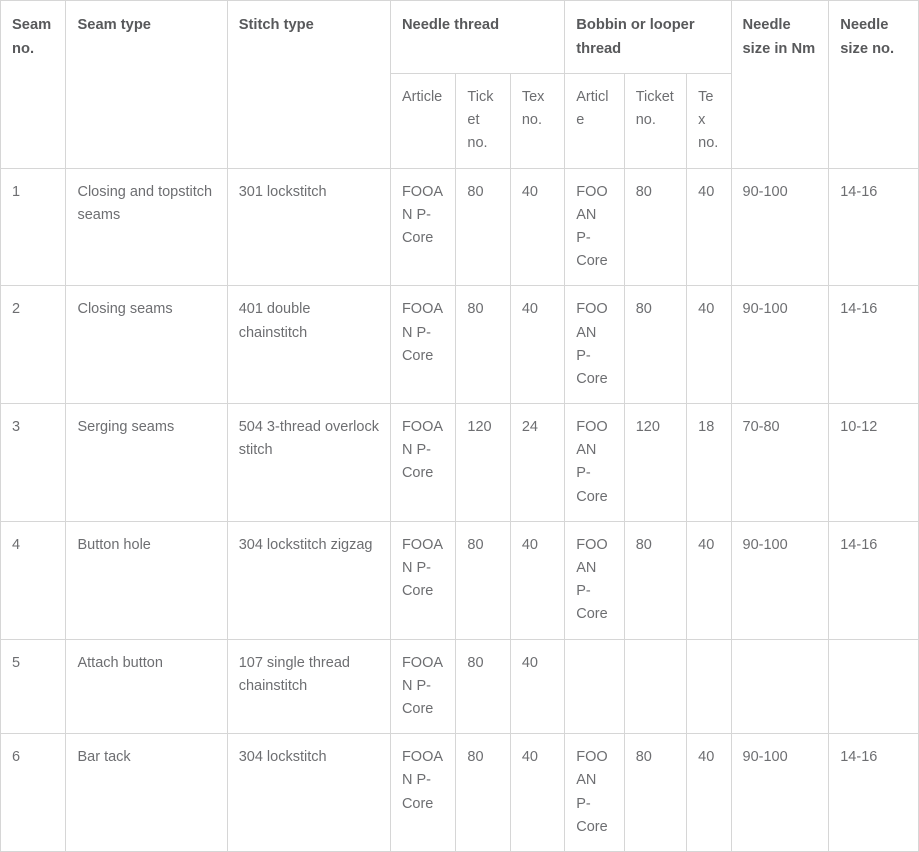  What do you see at coordinates (594, 686) in the screenshot?
I see `cell-bobbin-thread-article` at bounding box center [594, 686].